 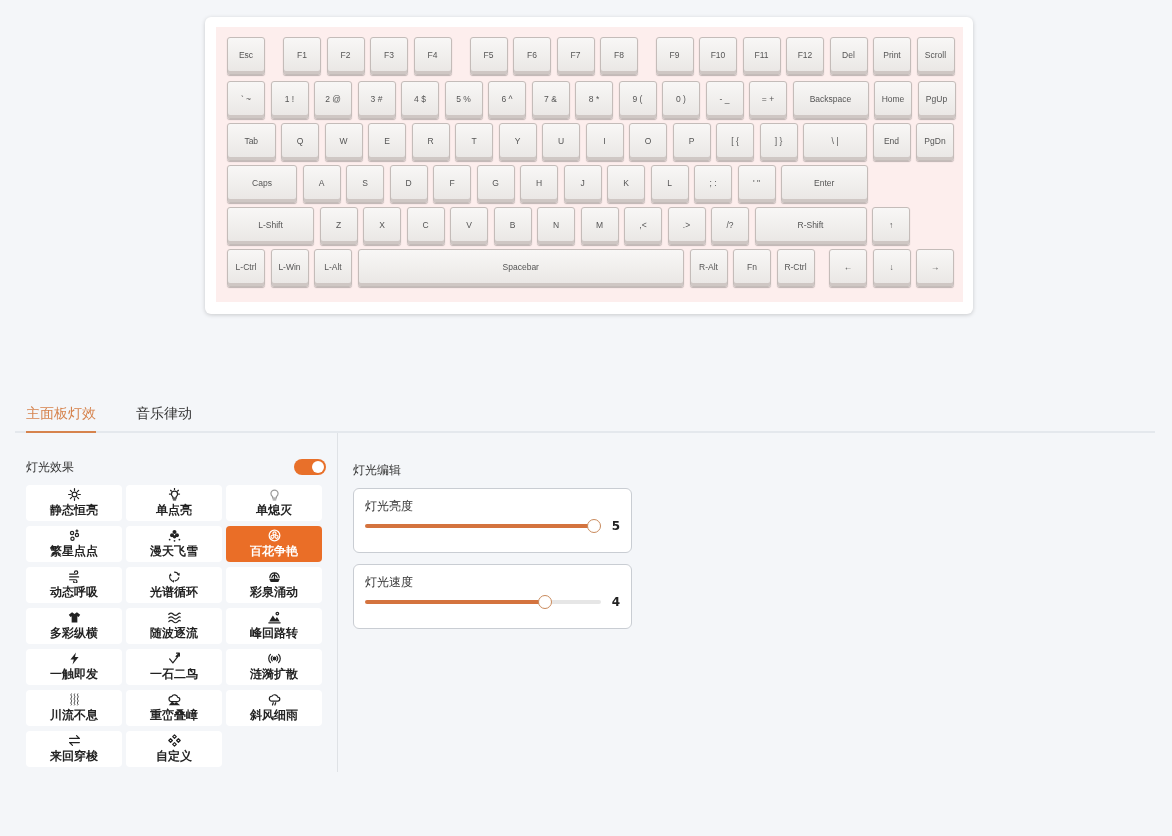 I want to click on keyboard-key: ' ", so click(x=756, y=184).